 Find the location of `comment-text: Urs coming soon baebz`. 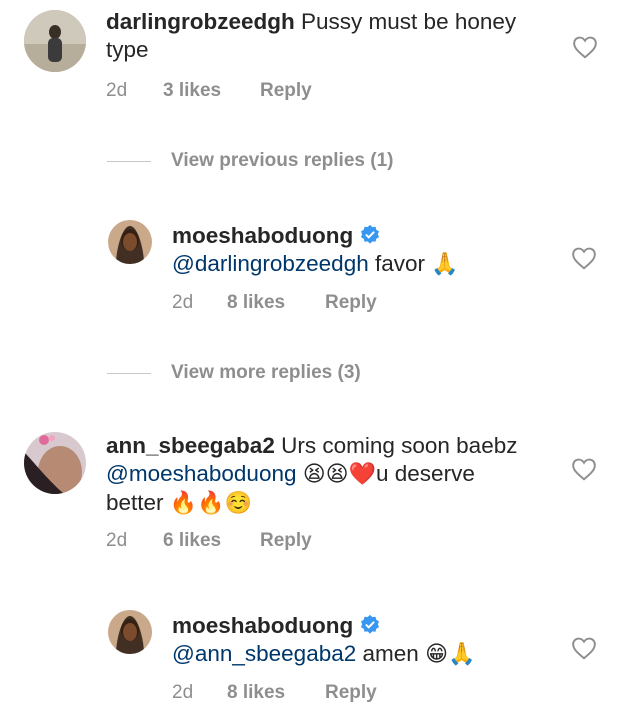

comment-text: Urs coming soon baebz is located at coordinates (399, 445).